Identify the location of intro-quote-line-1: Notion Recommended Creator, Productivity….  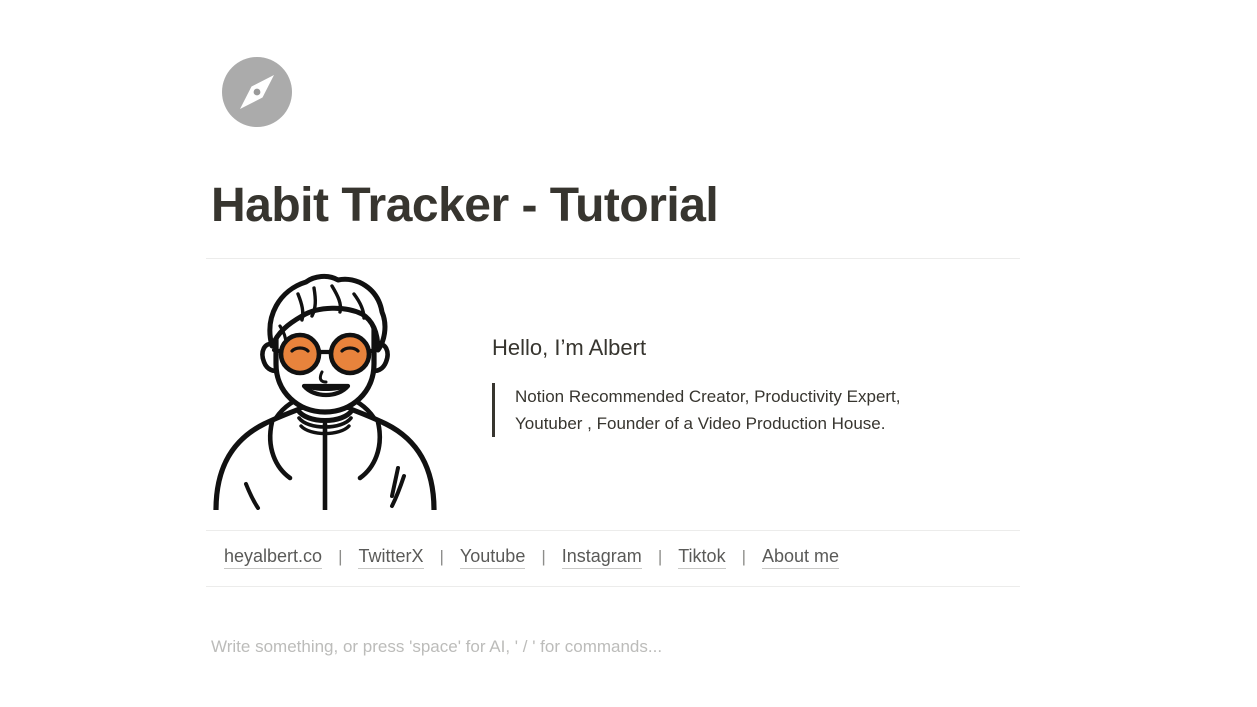
(708, 396).